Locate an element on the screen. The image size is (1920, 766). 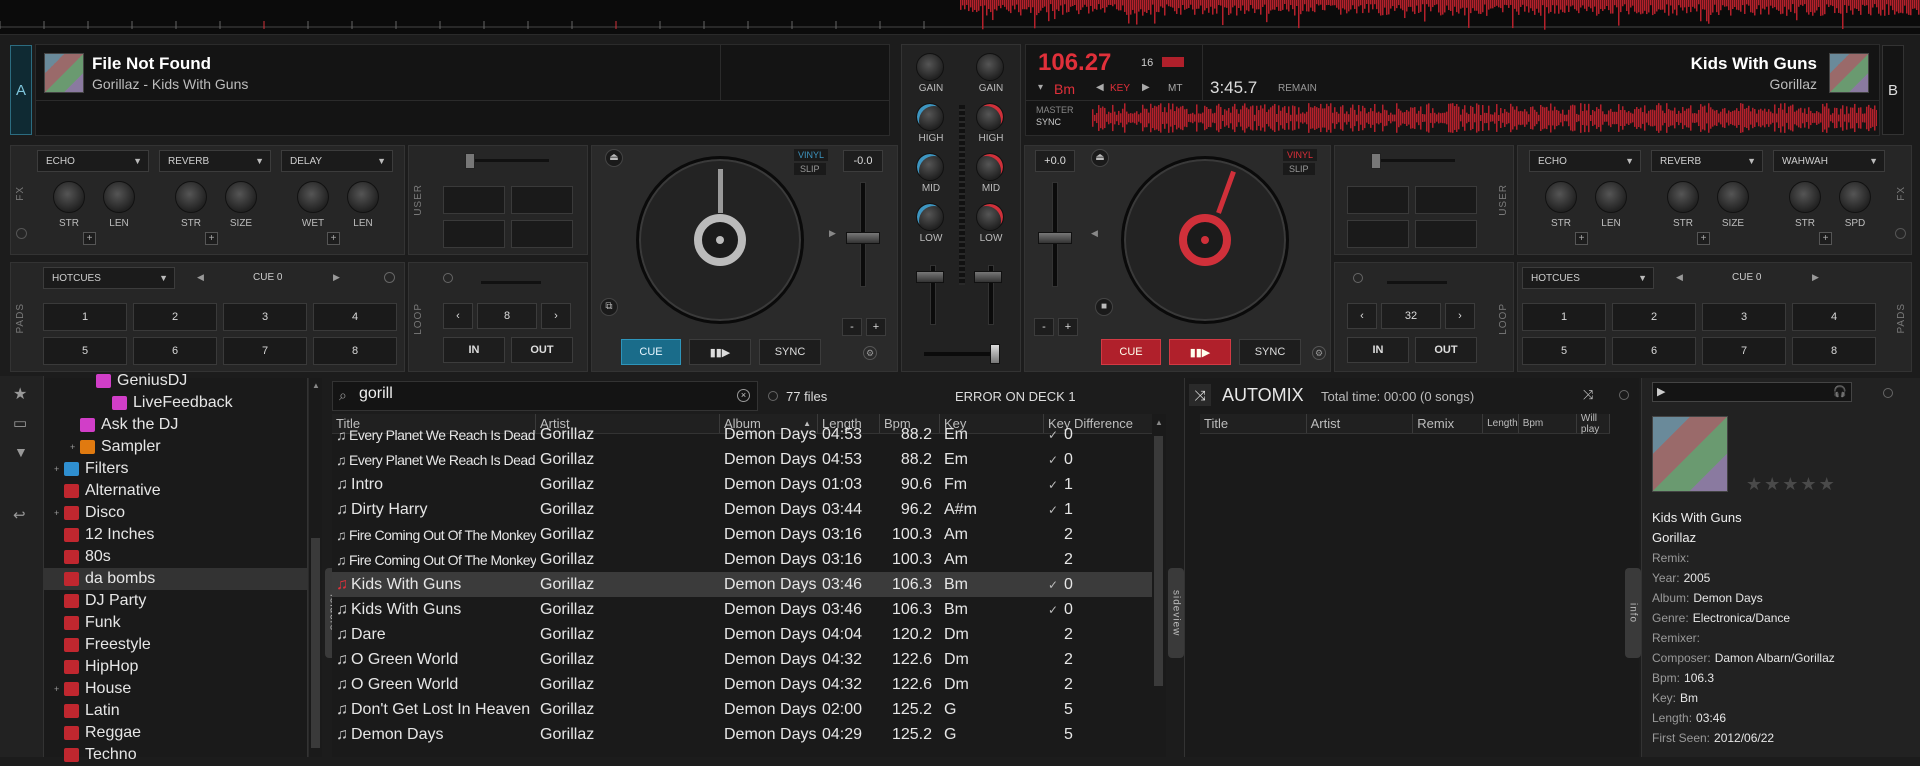
deck-a-user-slider is located at coordinates (509, 160).